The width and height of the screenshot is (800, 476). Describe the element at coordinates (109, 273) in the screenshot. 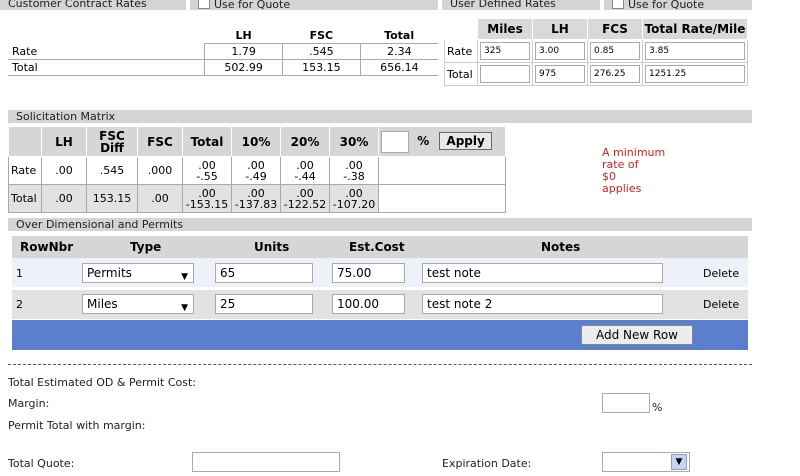

I see `type-select-value: Permits` at that location.